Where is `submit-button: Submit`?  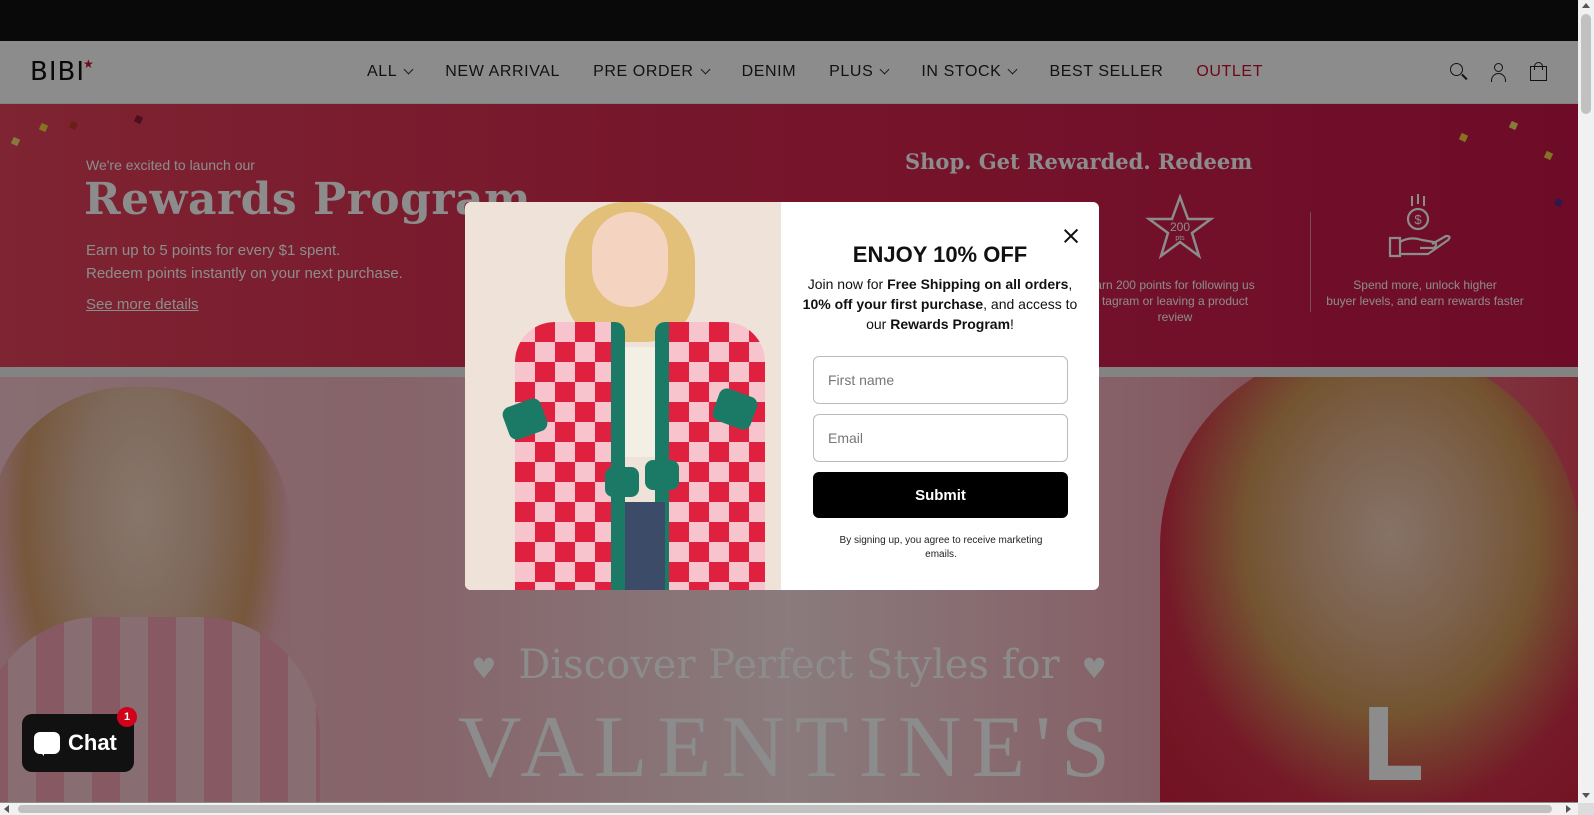 submit-button: Submit is located at coordinates (940, 495).